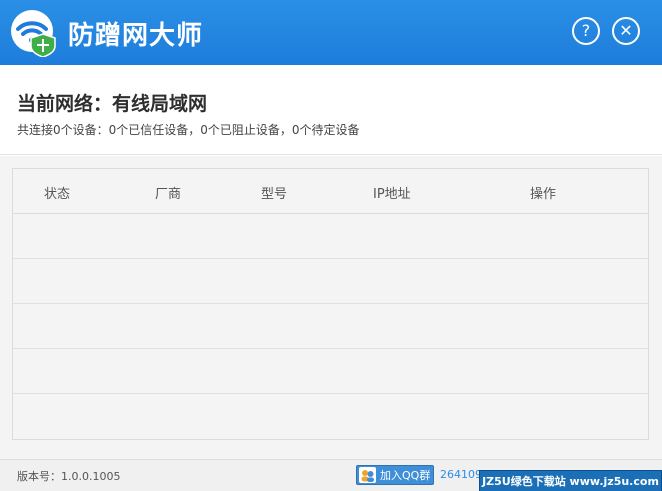  I want to click on column-status: 状态, so click(57, 194).